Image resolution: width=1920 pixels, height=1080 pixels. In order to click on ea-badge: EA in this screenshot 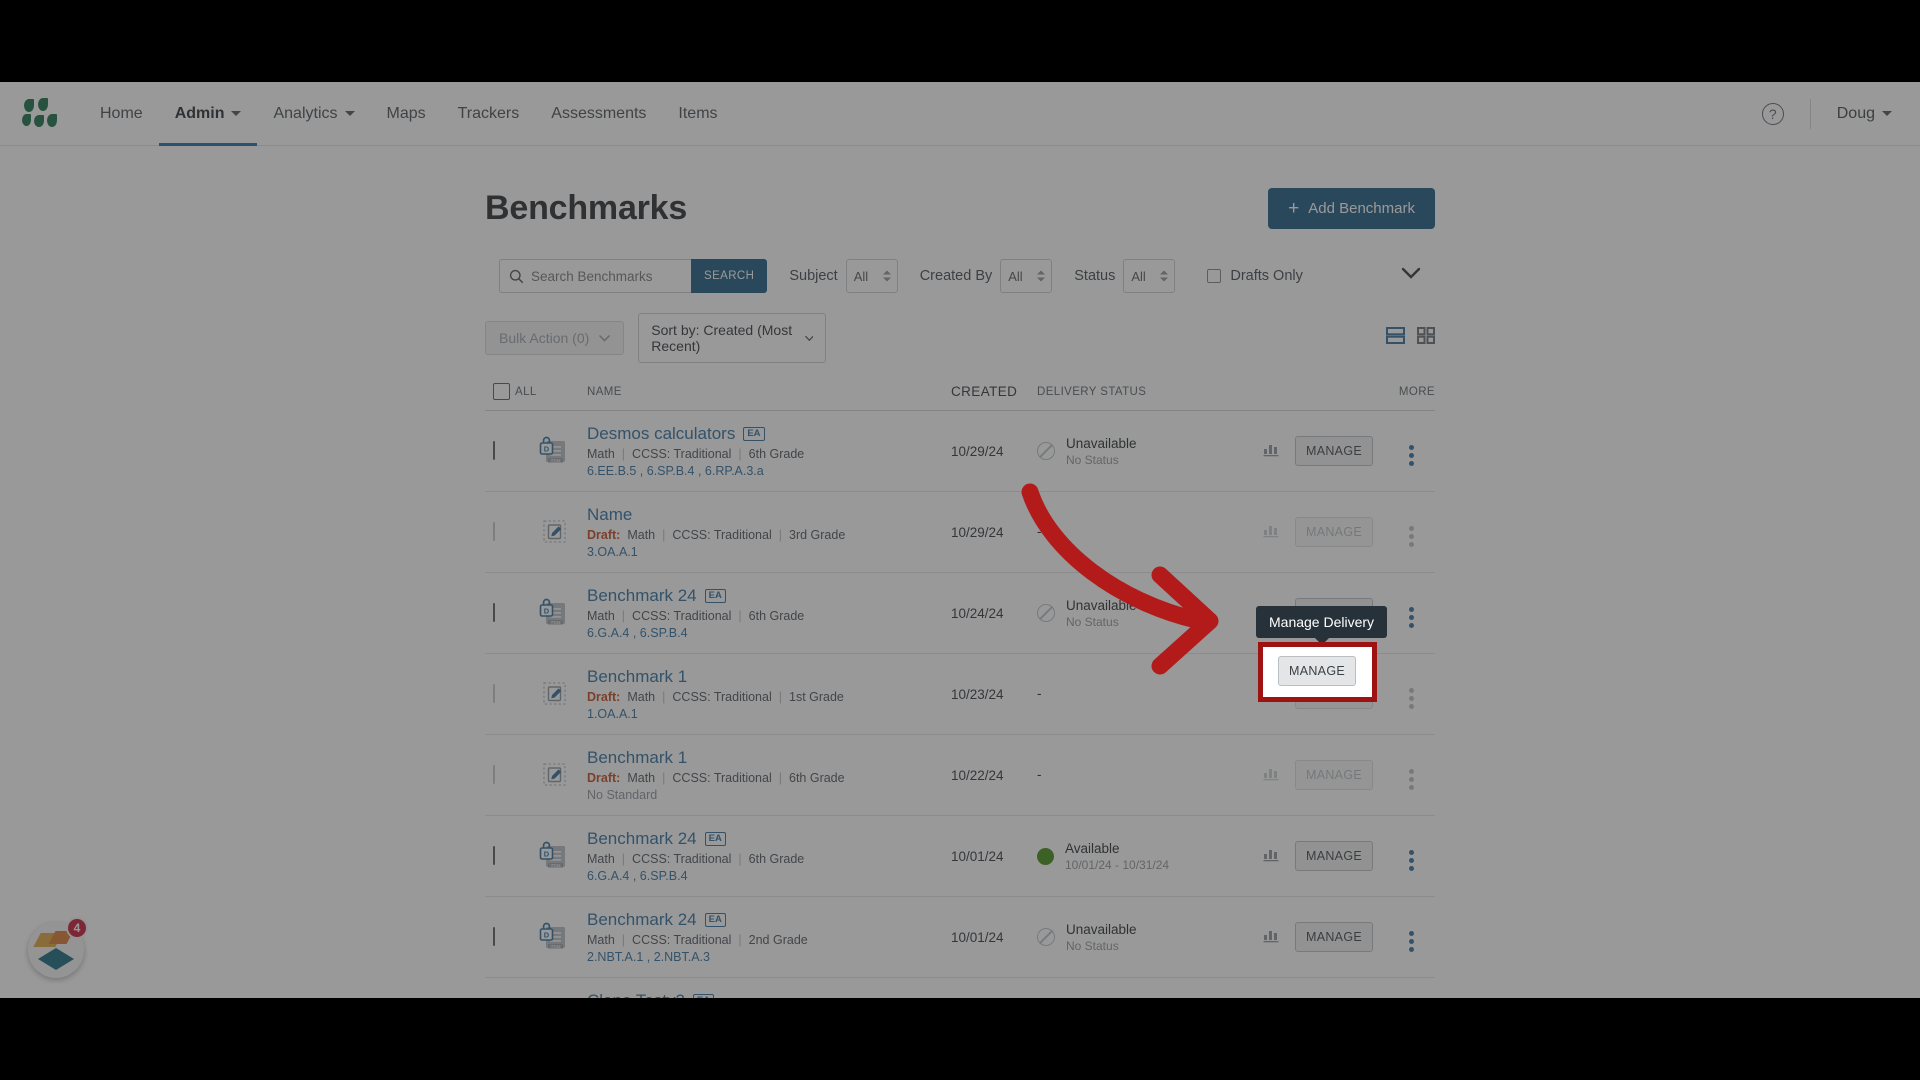, I will do `click(715, 596)`.